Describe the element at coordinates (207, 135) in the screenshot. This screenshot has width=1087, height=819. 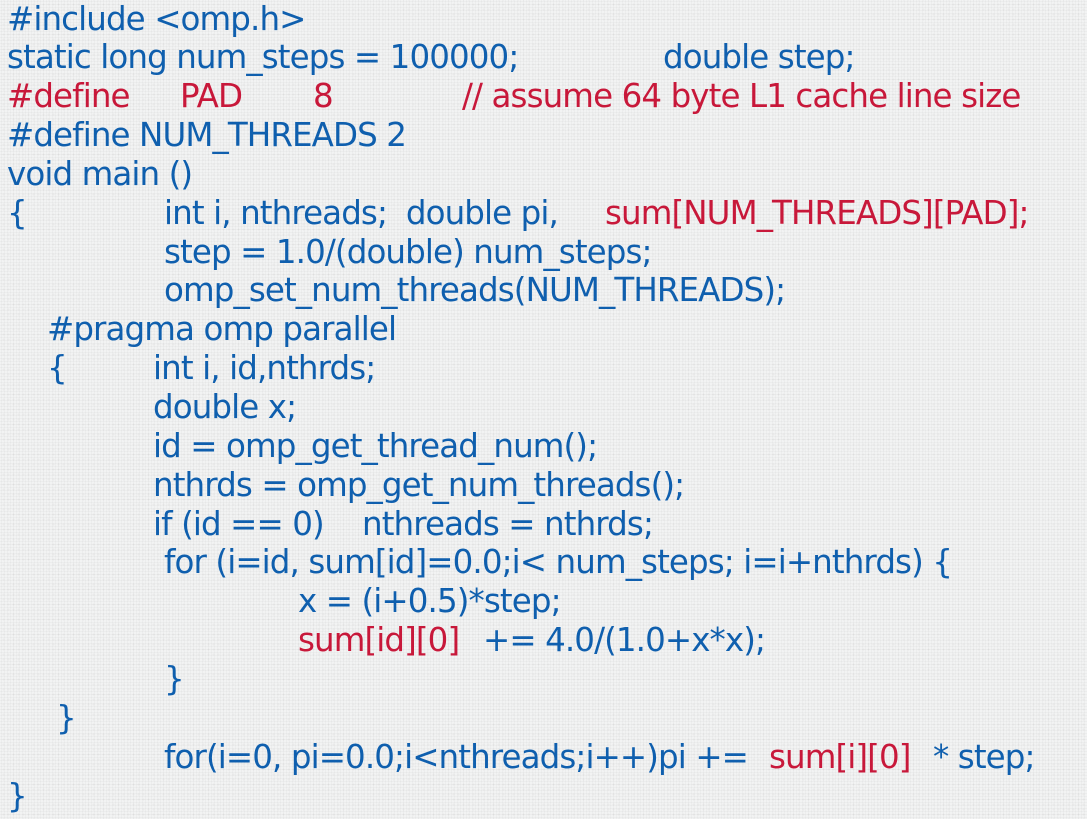
I see `code-line-define-threads: #define NUM_THREADS 2` at that location.